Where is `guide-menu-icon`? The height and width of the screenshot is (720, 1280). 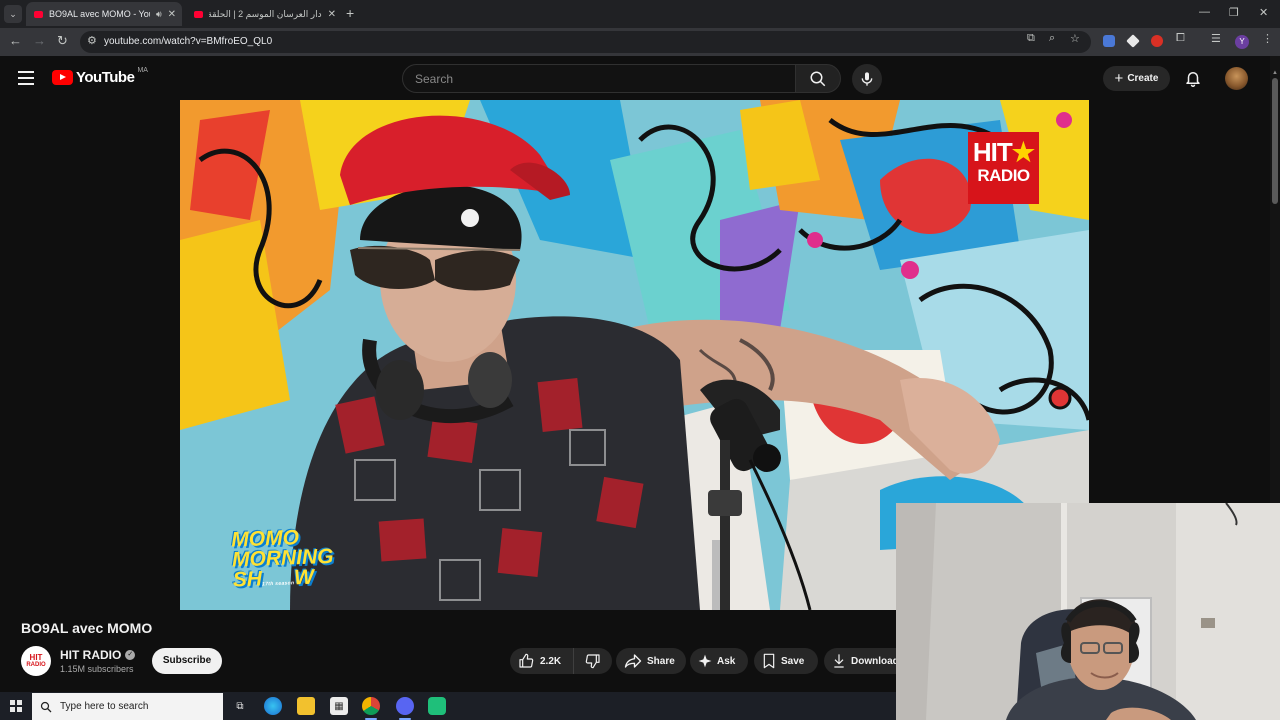
guide-menu-icon is located at coordinates (26, 78).